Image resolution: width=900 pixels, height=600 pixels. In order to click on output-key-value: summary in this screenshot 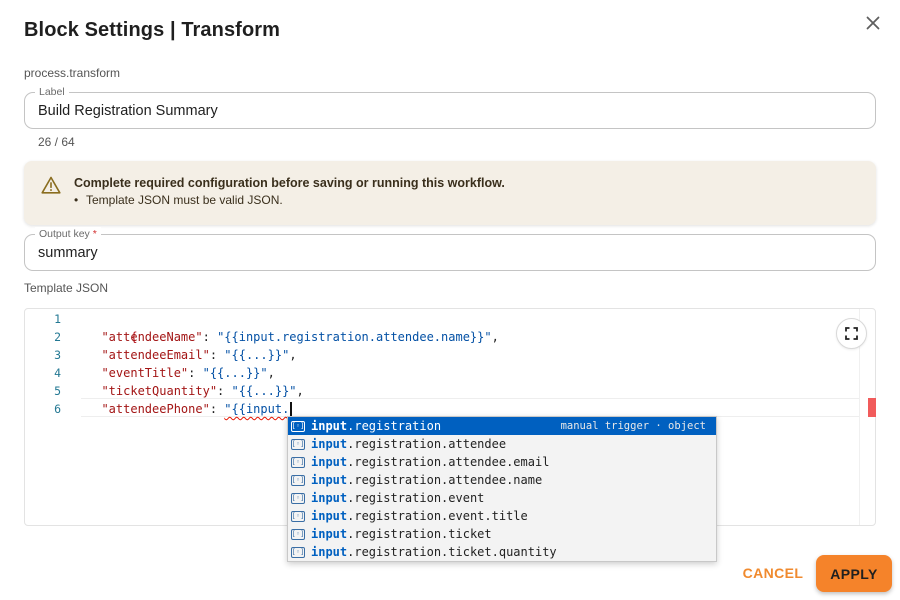, I will do `click(68, 253)`.